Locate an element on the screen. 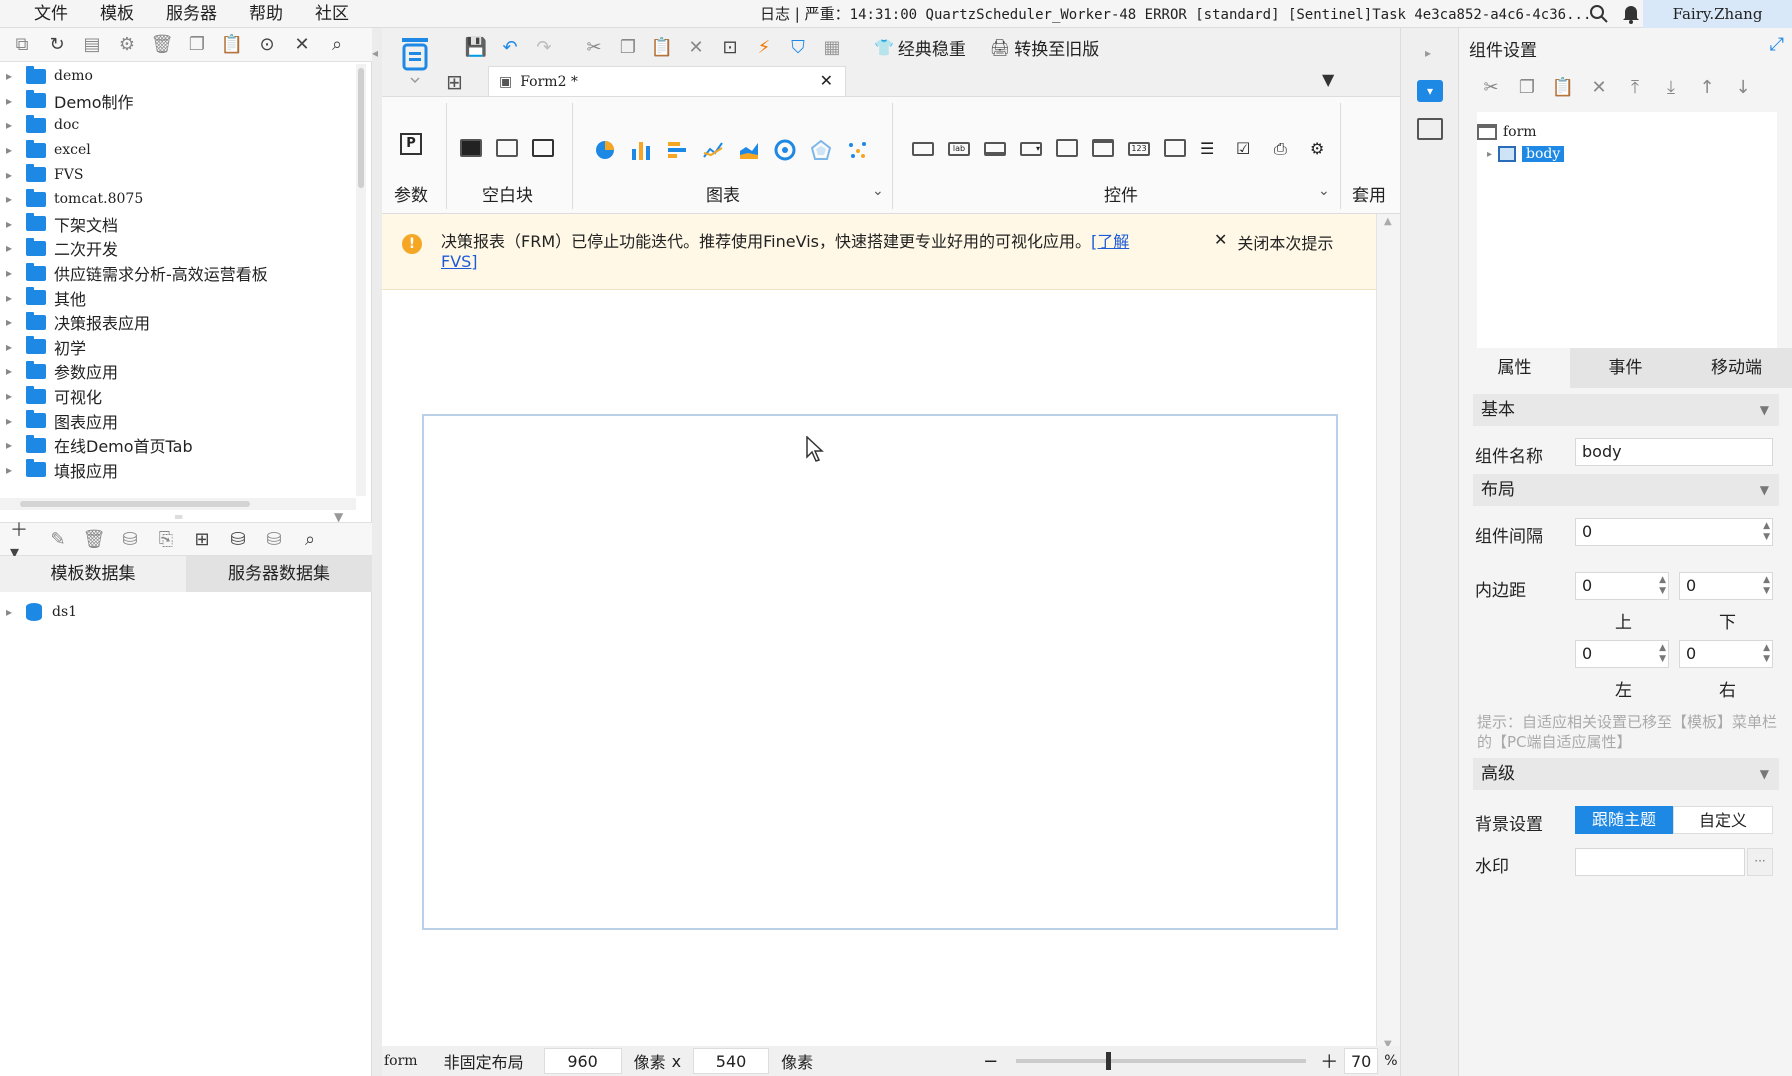 The image size is (1792, 1076). tab-block-icon is located at coordinates (508, 150).